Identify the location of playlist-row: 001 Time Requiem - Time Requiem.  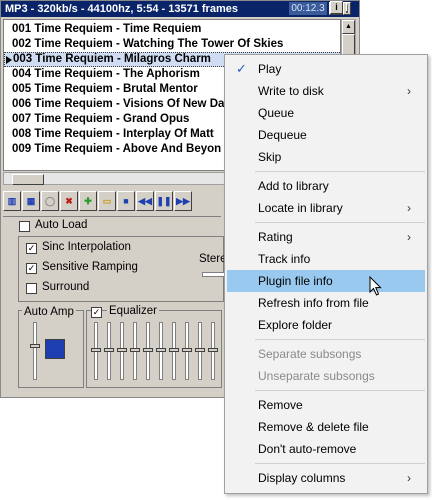
(172, 29).